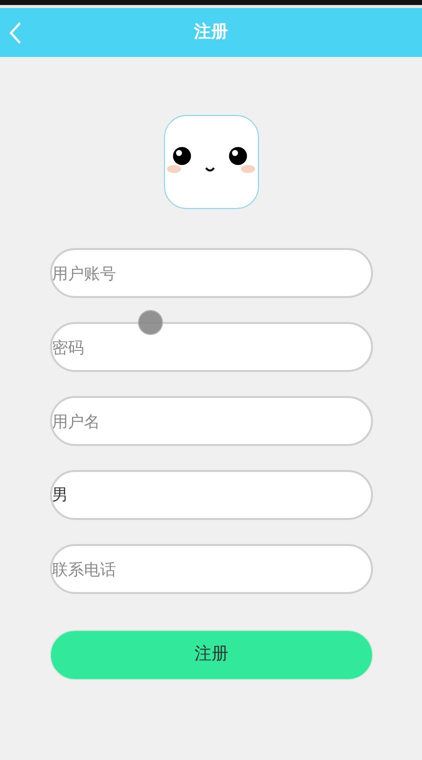 The image size is (422, 760). What do you see at coordinates (15, 33) in the screenshot?
I see `back-icon` at bounding box center [15, 33].